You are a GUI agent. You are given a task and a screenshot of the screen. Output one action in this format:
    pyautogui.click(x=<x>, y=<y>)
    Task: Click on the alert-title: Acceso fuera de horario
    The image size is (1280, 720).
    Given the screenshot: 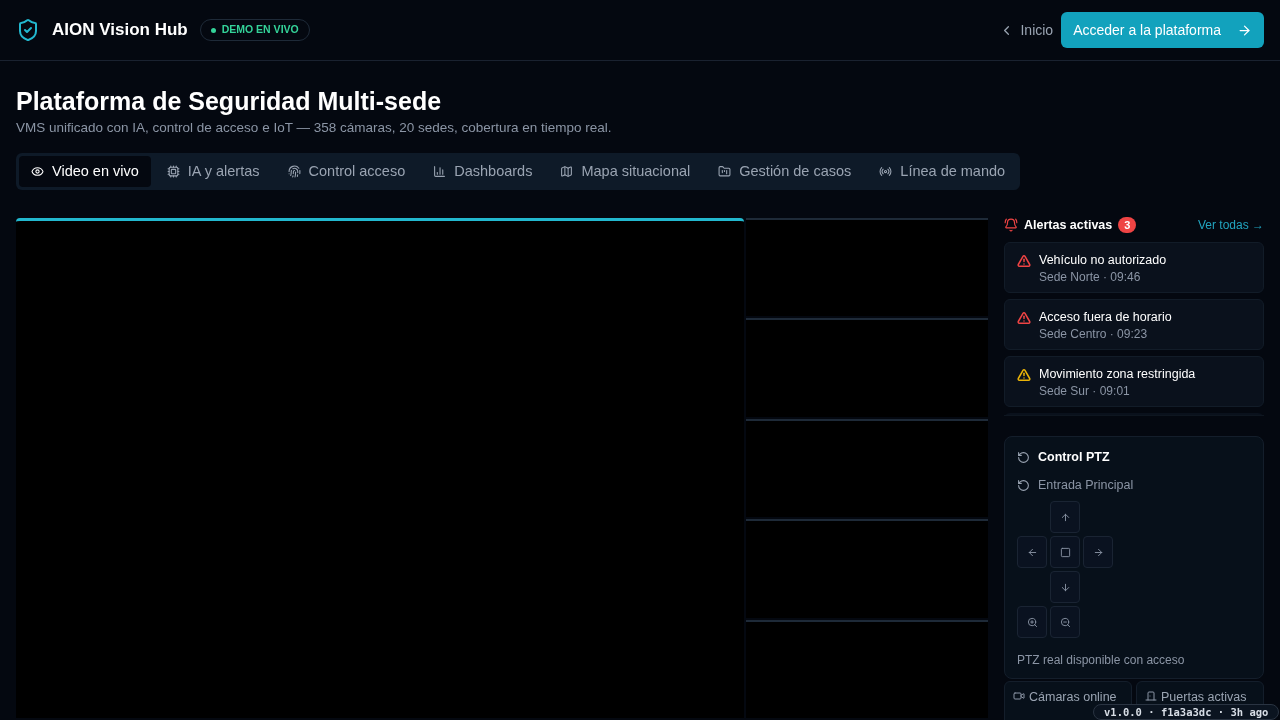 What is the action you would take?
    pyautogui.click(x=1105, y=317)
    